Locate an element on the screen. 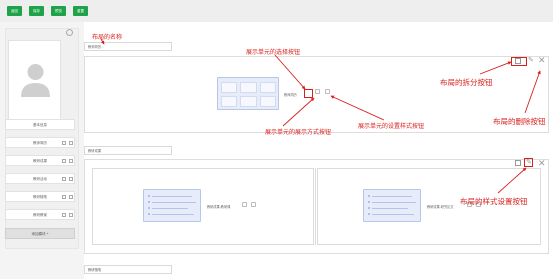 The height and width of the screenshot is (279, 553). arrow-style-button is located at coordinates (357, 108).